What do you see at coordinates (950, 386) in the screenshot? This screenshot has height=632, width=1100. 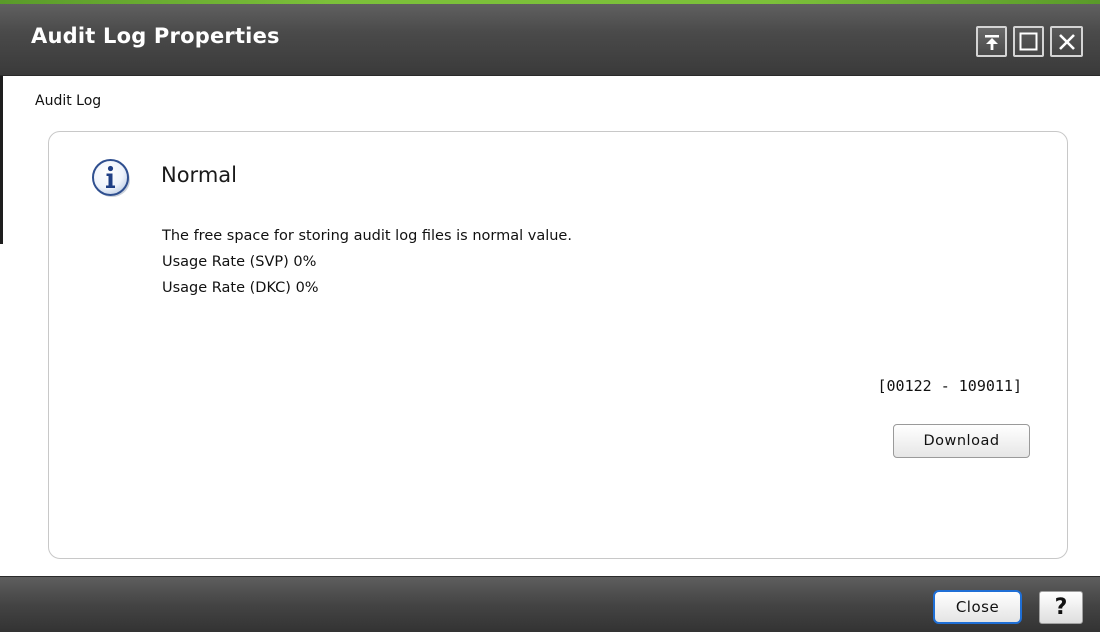 I see `log-range: [00122 - 109011]` at bounding box center [950, 386].